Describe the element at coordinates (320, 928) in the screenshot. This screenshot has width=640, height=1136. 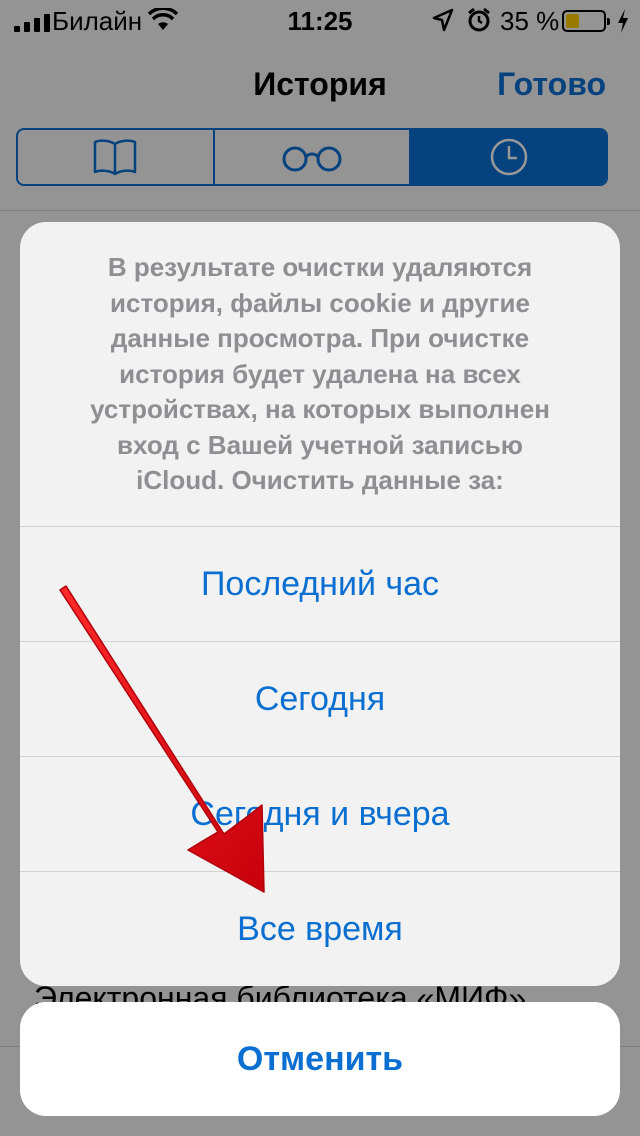
I see `clear-all-time-button: Все время` at that location.